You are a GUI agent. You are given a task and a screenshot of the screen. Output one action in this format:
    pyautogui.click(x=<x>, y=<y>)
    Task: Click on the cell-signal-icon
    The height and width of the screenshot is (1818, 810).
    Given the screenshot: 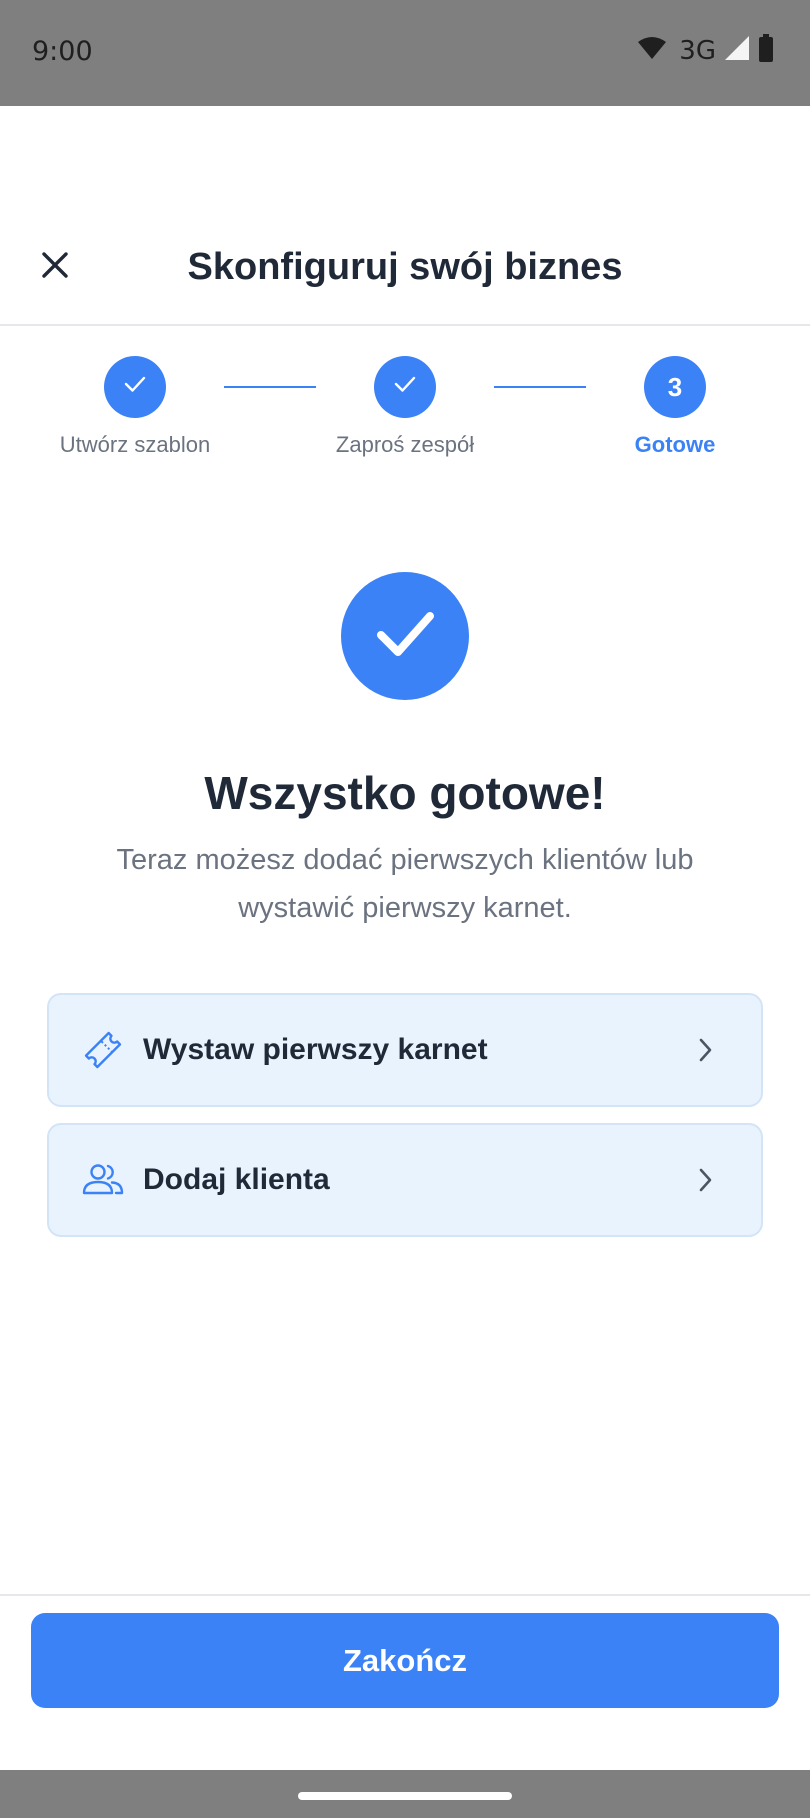 What is the action you would take?
    pyautogui.click(x=737, y=50)
    